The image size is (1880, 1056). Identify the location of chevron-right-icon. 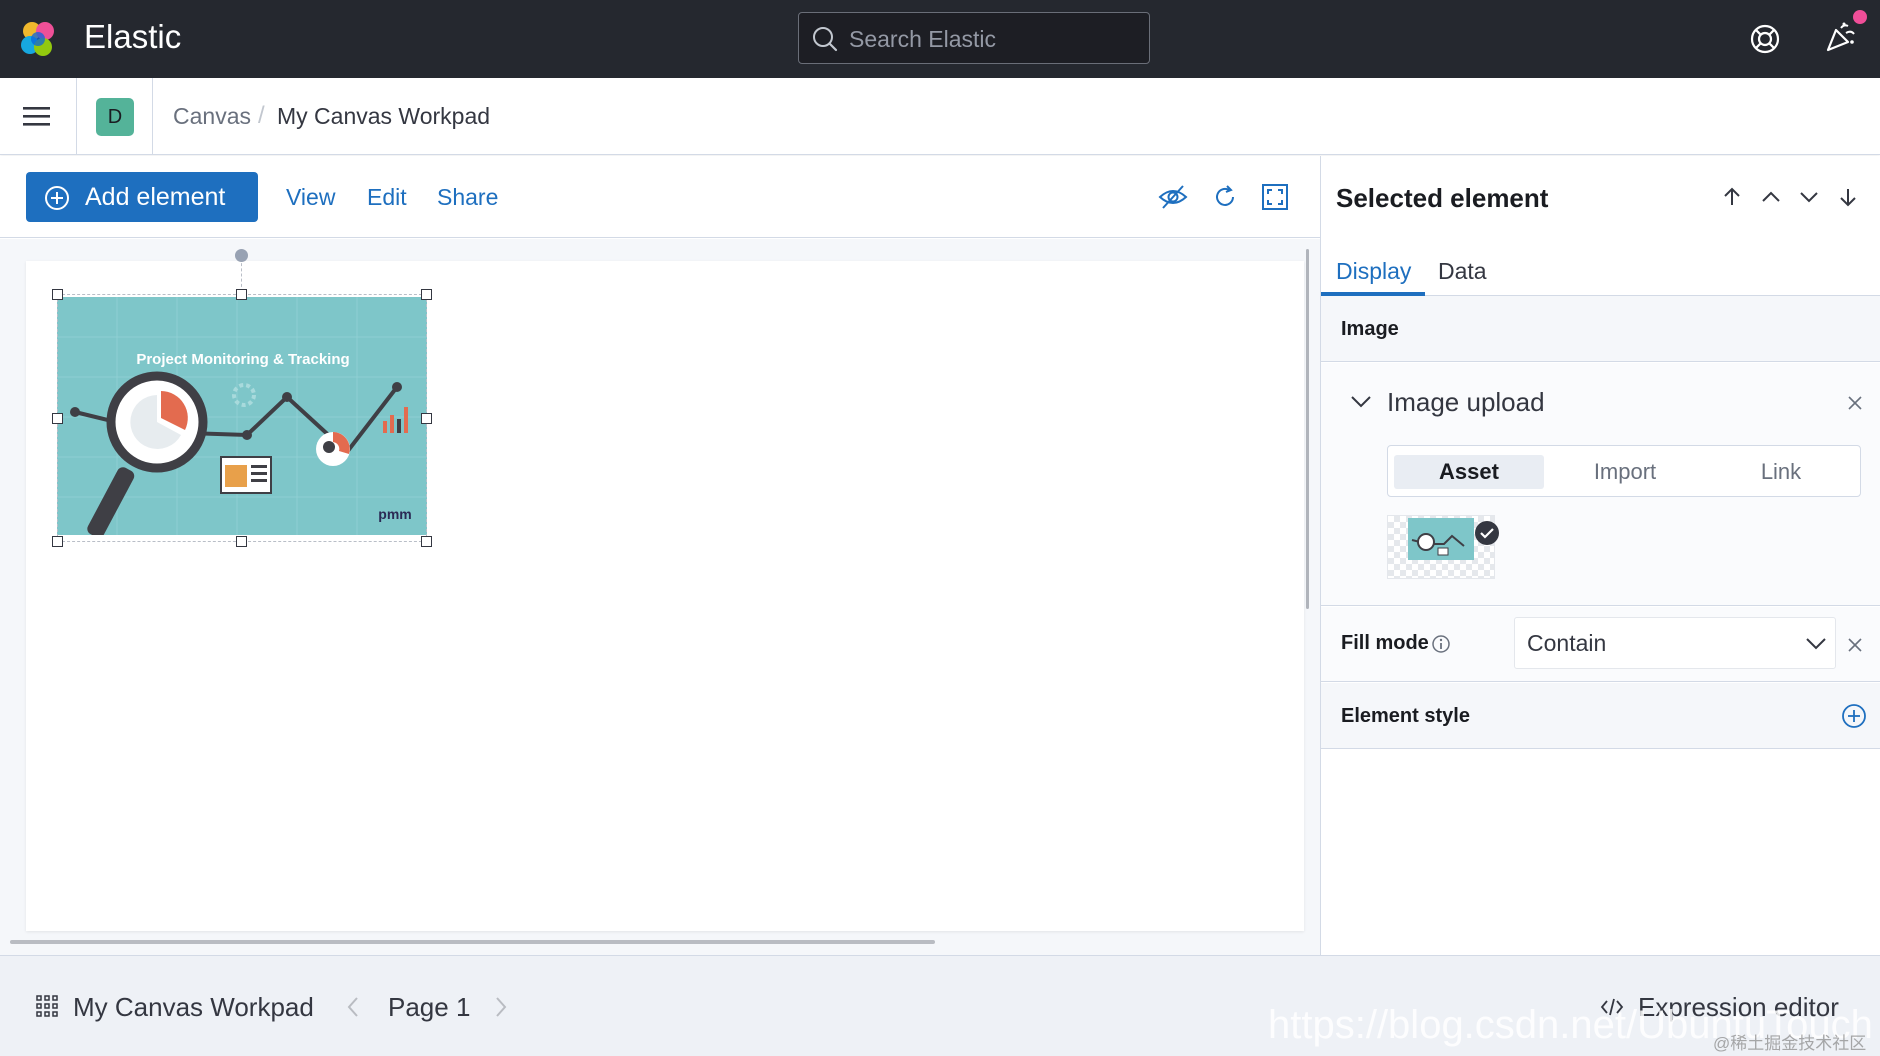
(501, 1007).